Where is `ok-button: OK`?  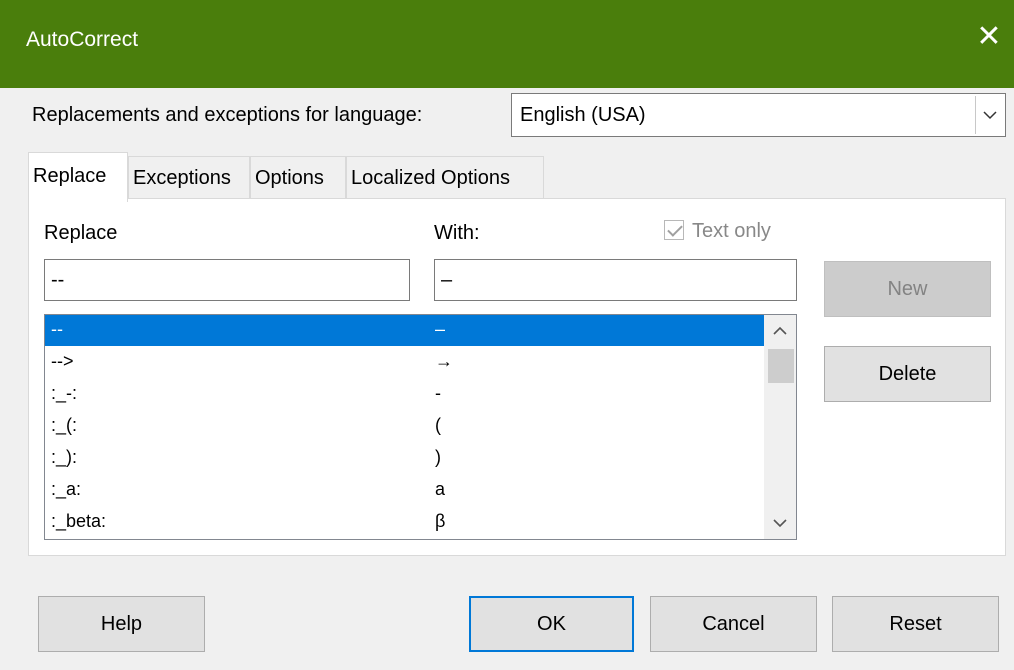
ok-button: OK is located at coordinates (551, 624).